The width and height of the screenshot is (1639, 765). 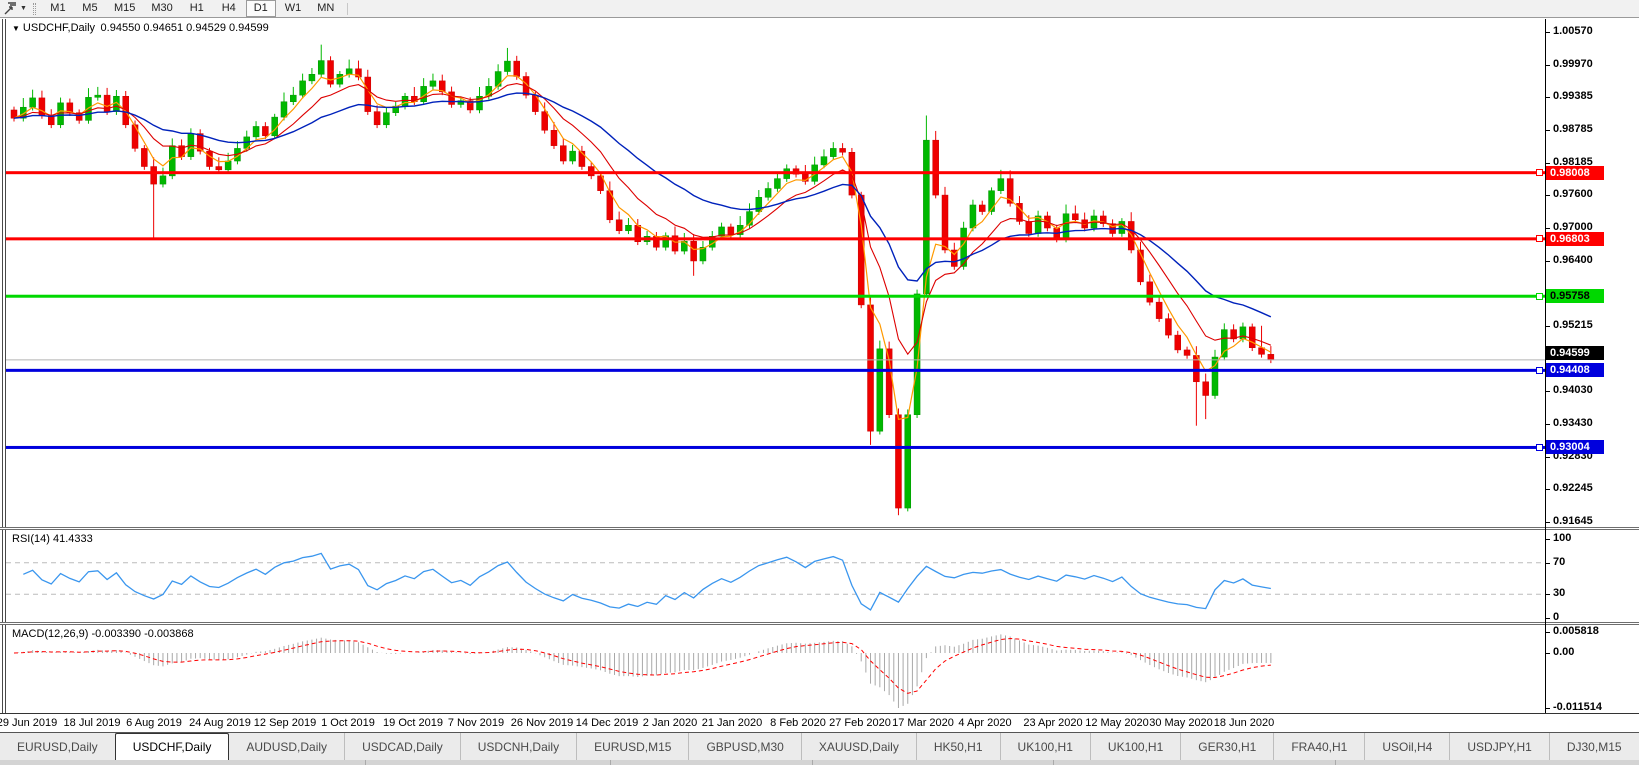 What do you see at coordinates (1575, 238) in the screenshot?
I see `level-price-badge: 0.96803` at bounding box center [1575, 238].